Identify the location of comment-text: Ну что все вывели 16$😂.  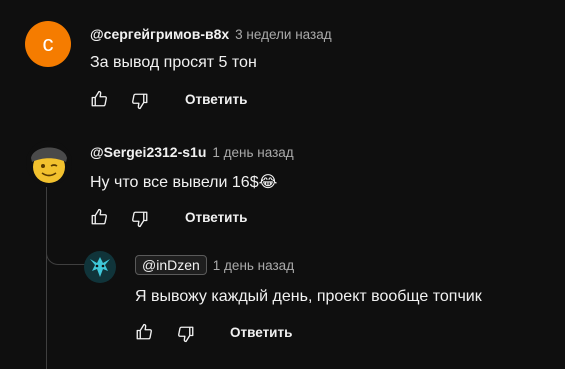
(183, 182).